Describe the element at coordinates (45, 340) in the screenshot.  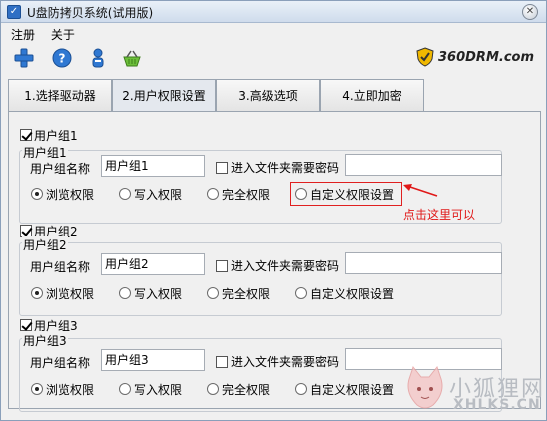
I see `fieldset-legend: 用户组3` at that location.